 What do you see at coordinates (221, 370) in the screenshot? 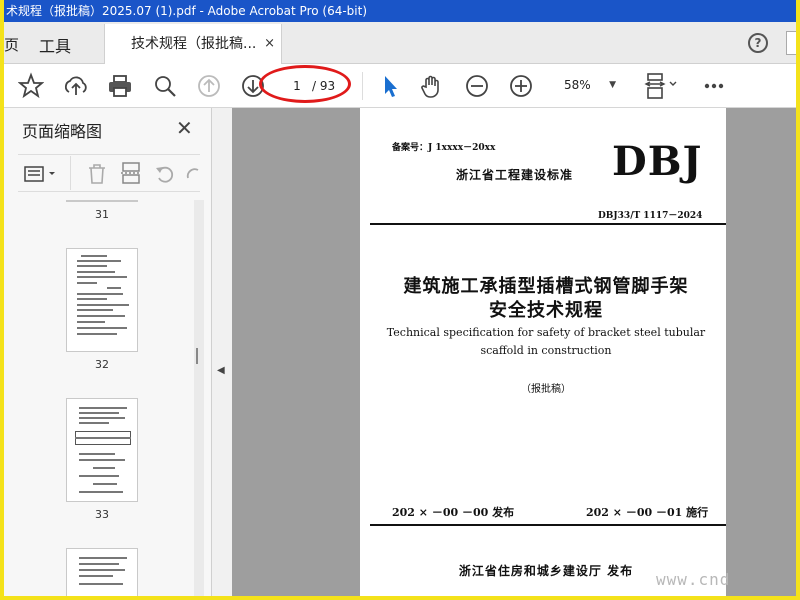
I see `collapse-left-icon: ◀` at bounding box center [221, 370].